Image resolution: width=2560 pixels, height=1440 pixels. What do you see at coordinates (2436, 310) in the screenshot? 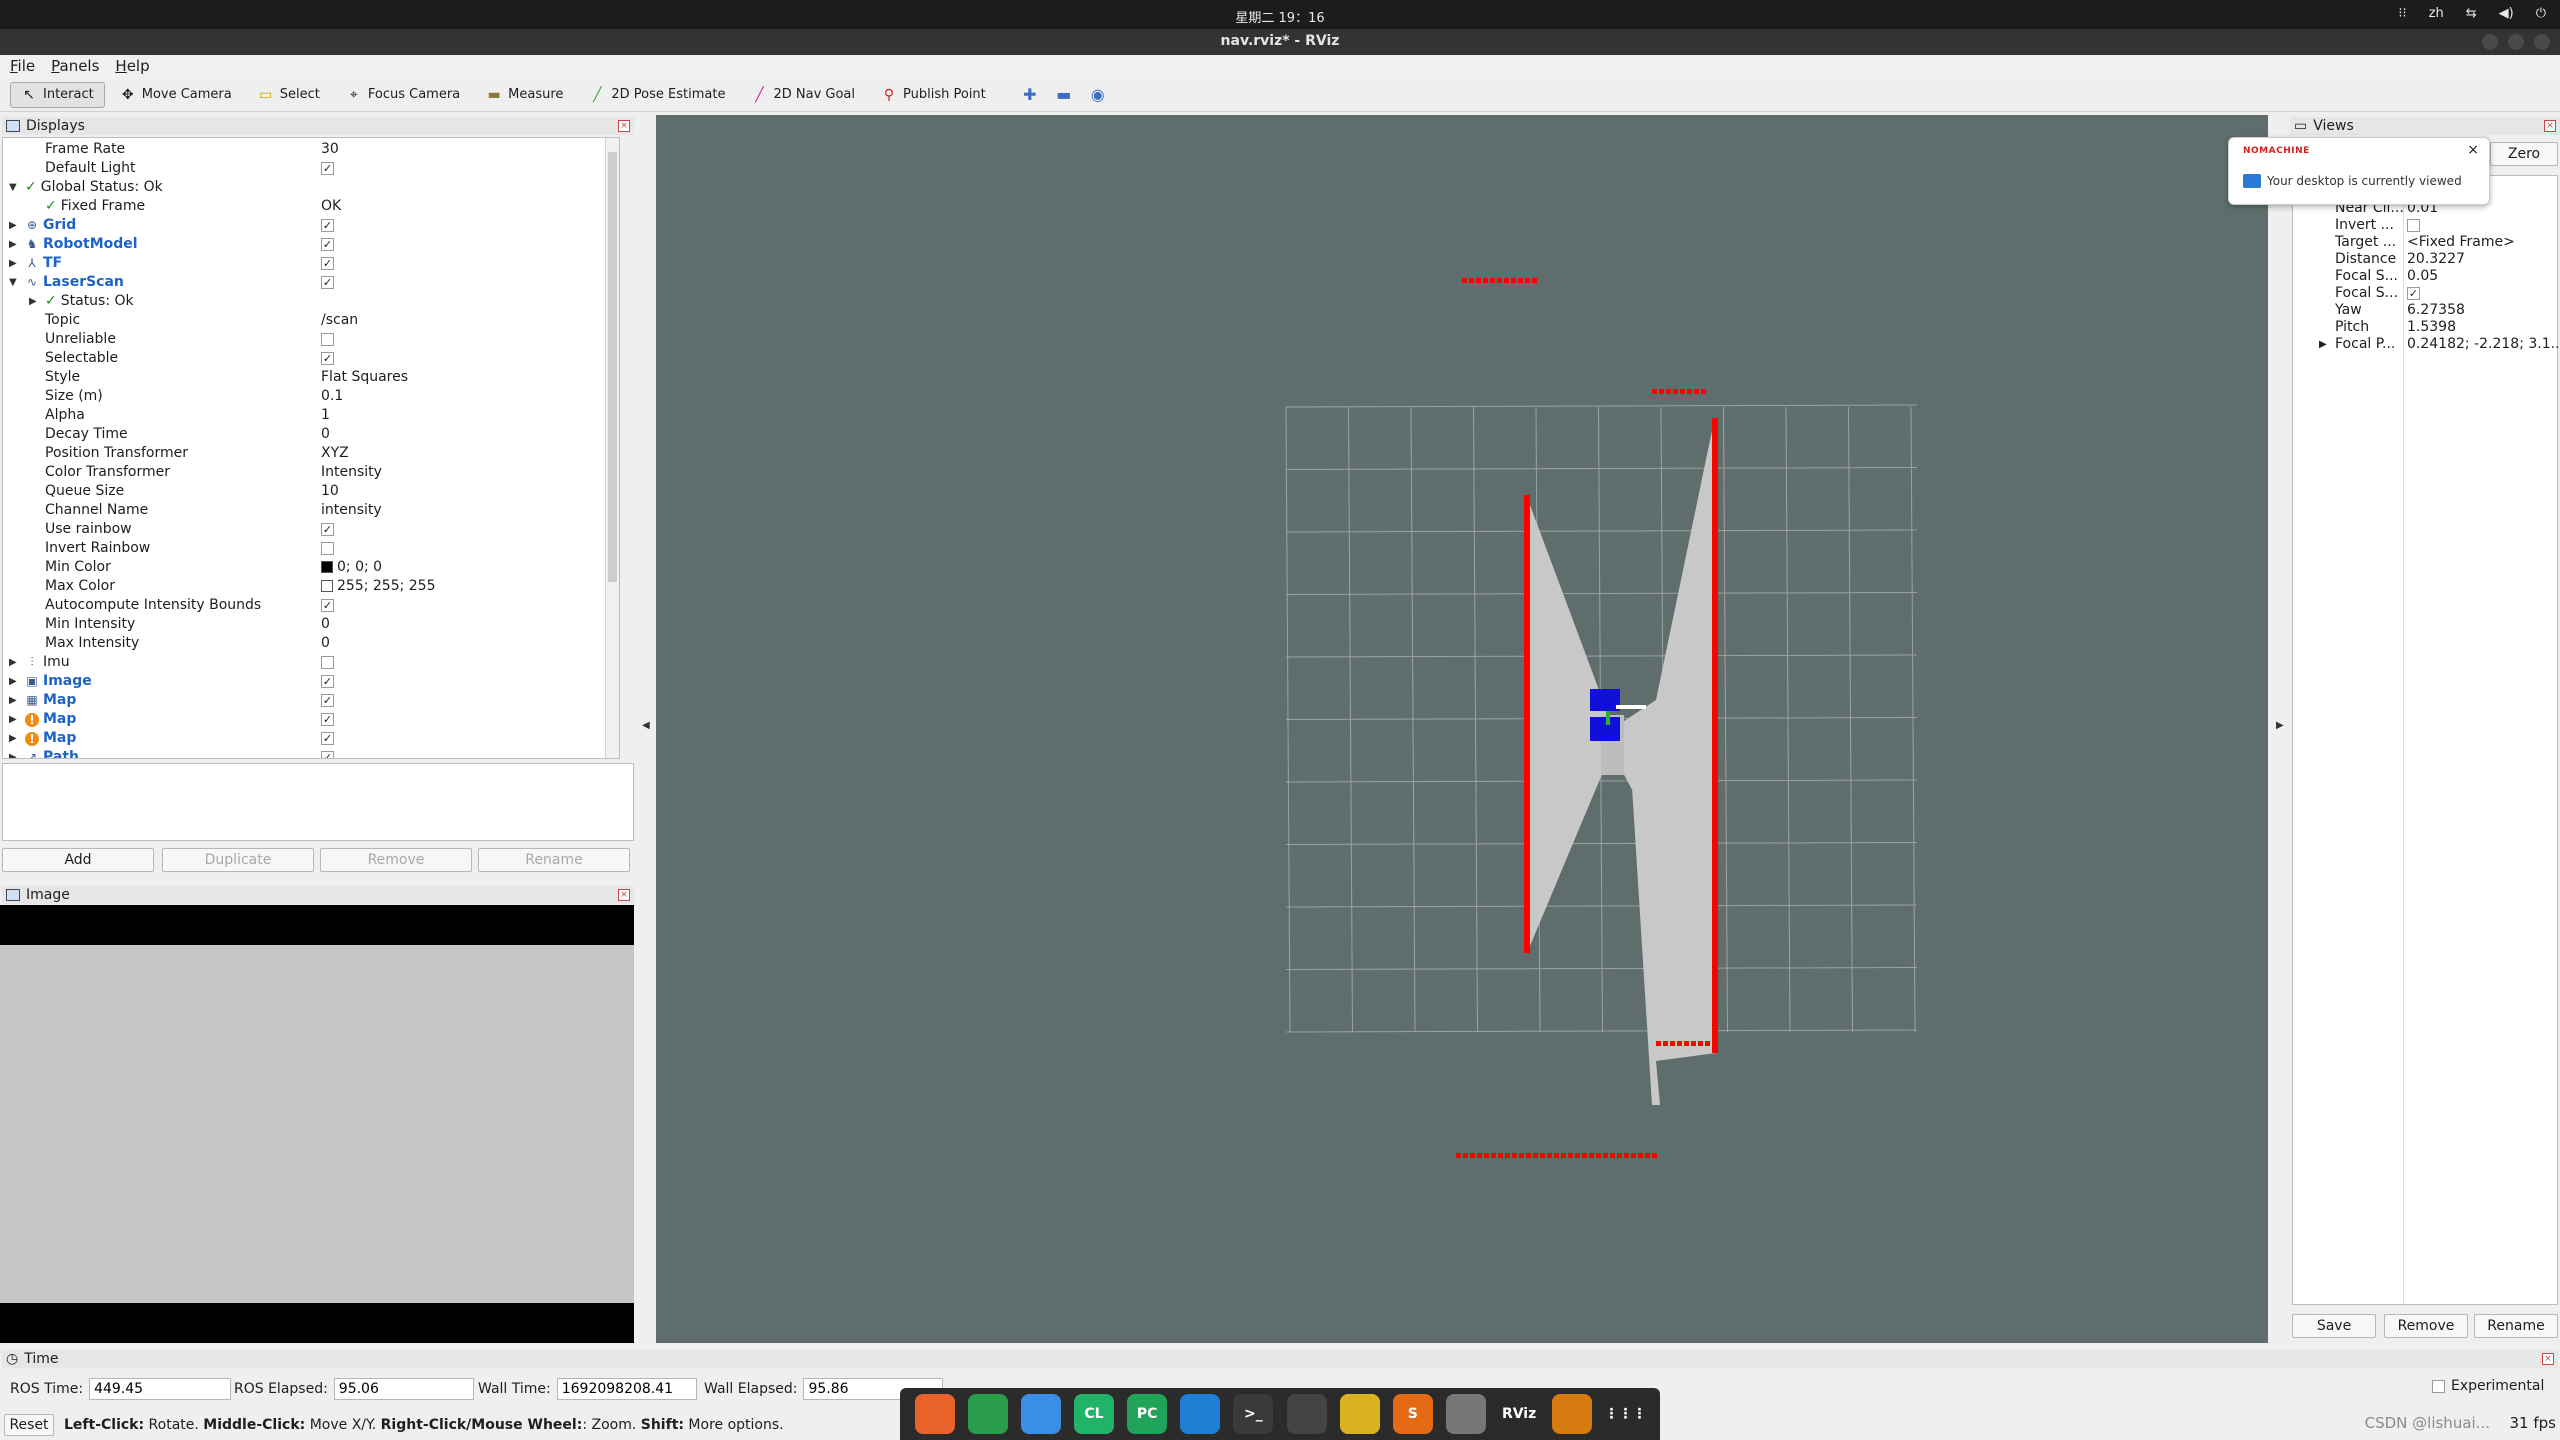
I see `view-property-value: 6.27358` at bounding box center [2436, 310].